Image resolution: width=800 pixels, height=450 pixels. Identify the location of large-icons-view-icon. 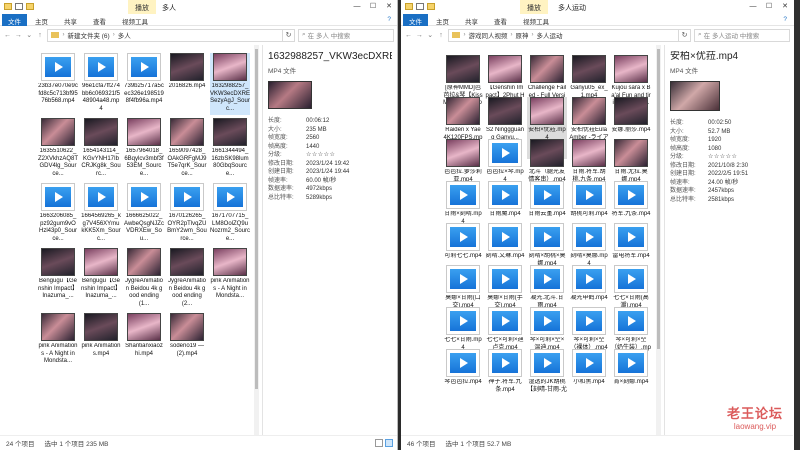
(389, 443).